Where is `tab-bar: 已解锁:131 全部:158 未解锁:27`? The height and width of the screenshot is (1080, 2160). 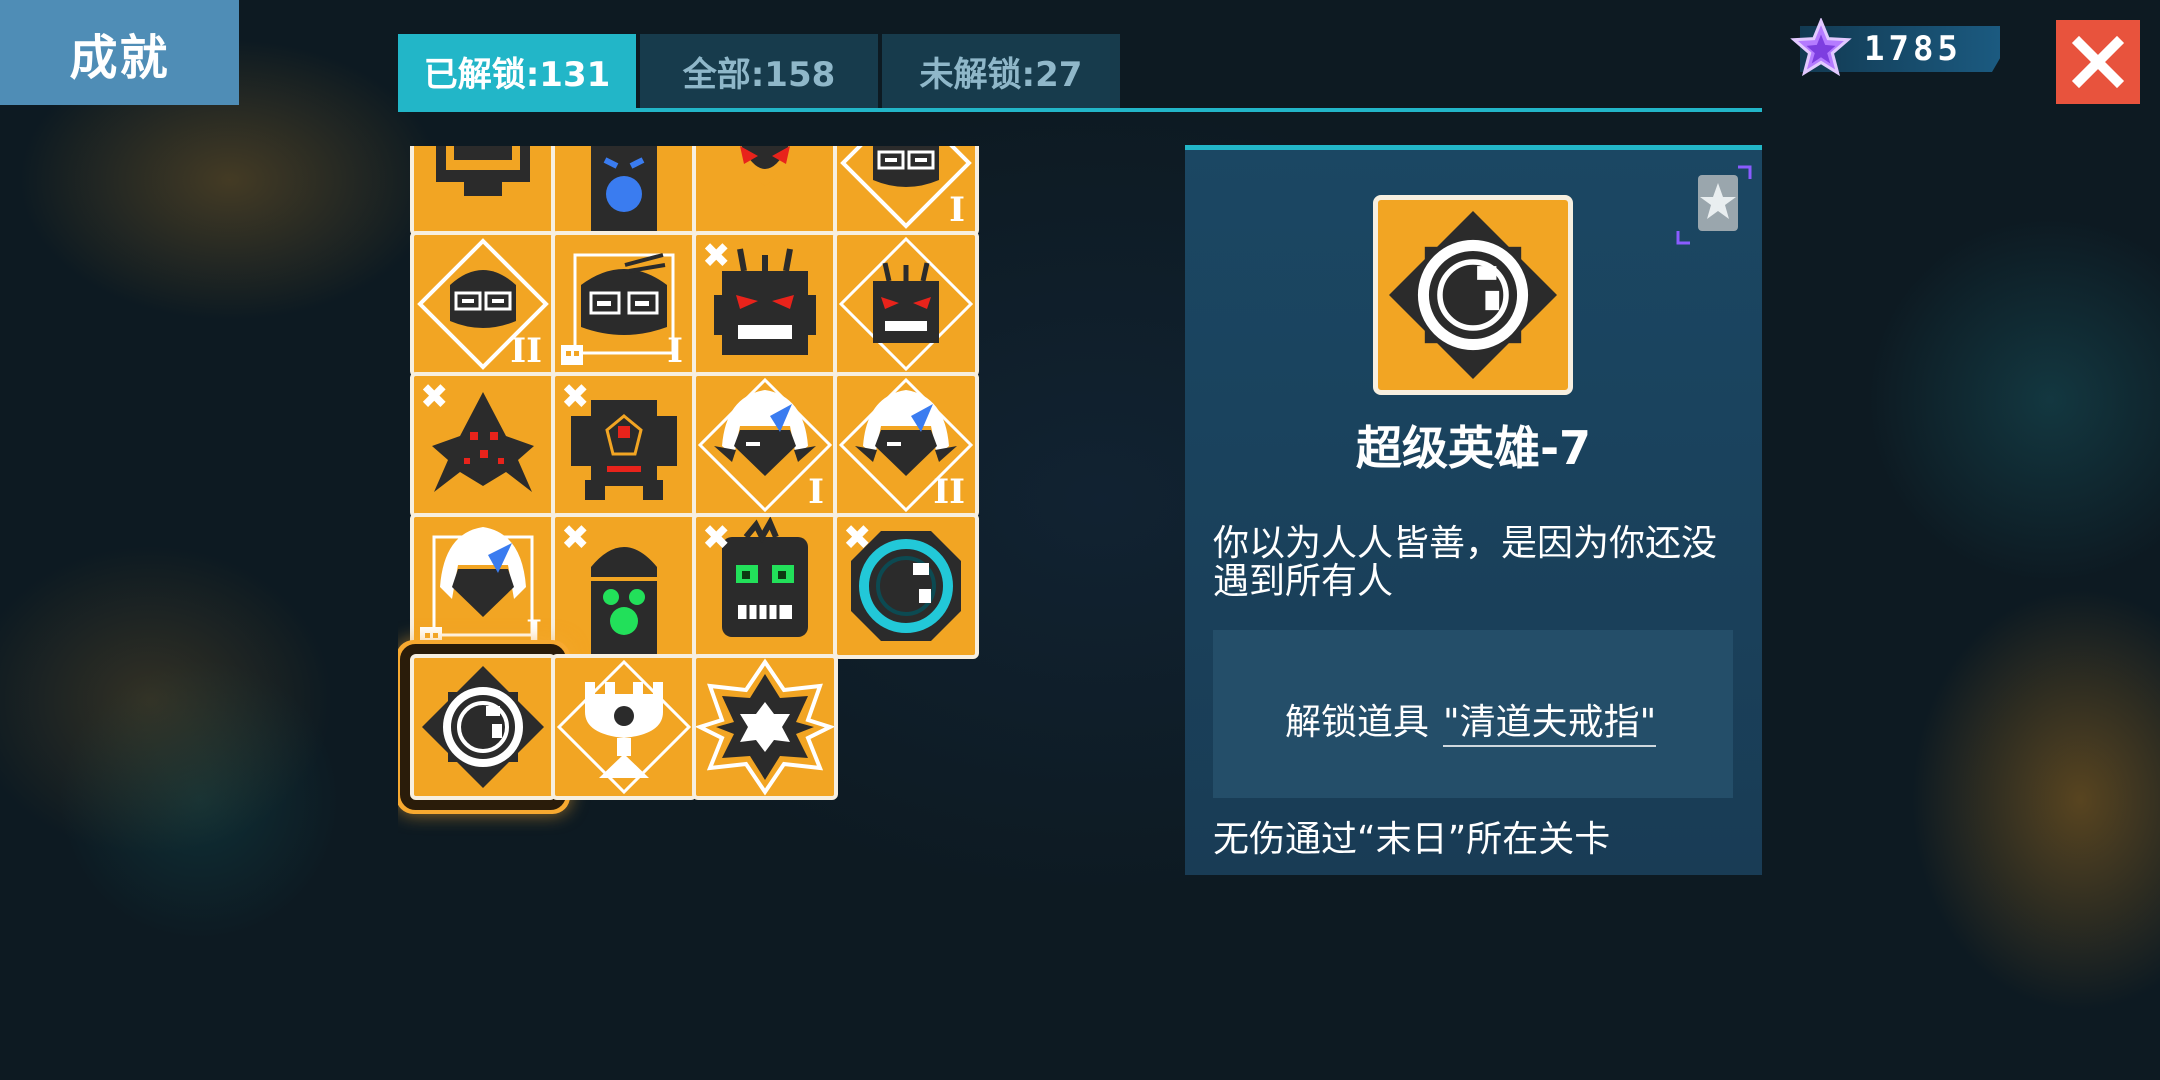 tab-bar: 已解锁:131 全部:158 未解锁:27 is located at coordinates (761, 73).